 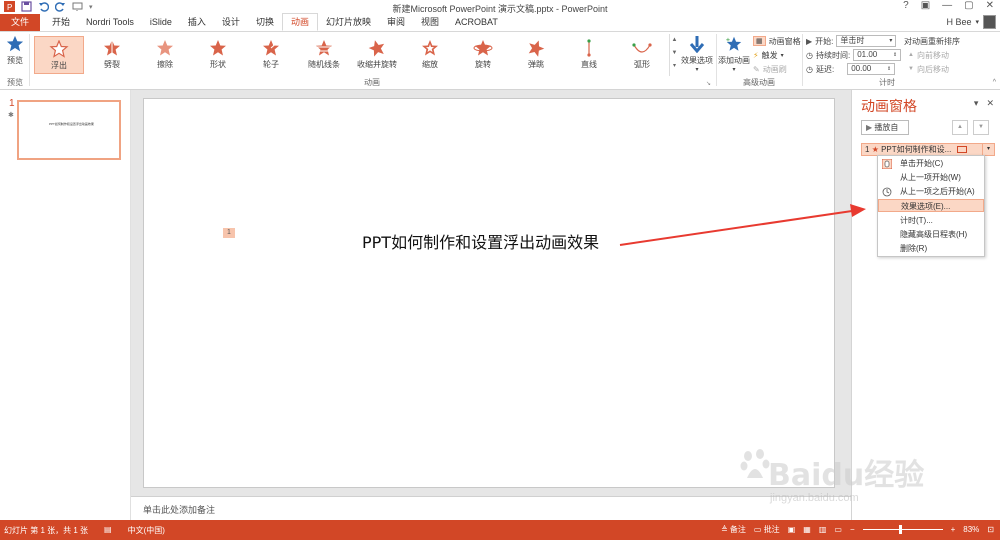 I want to click on play-from-button: ▶ 播放自, so click(x=885, y=127).